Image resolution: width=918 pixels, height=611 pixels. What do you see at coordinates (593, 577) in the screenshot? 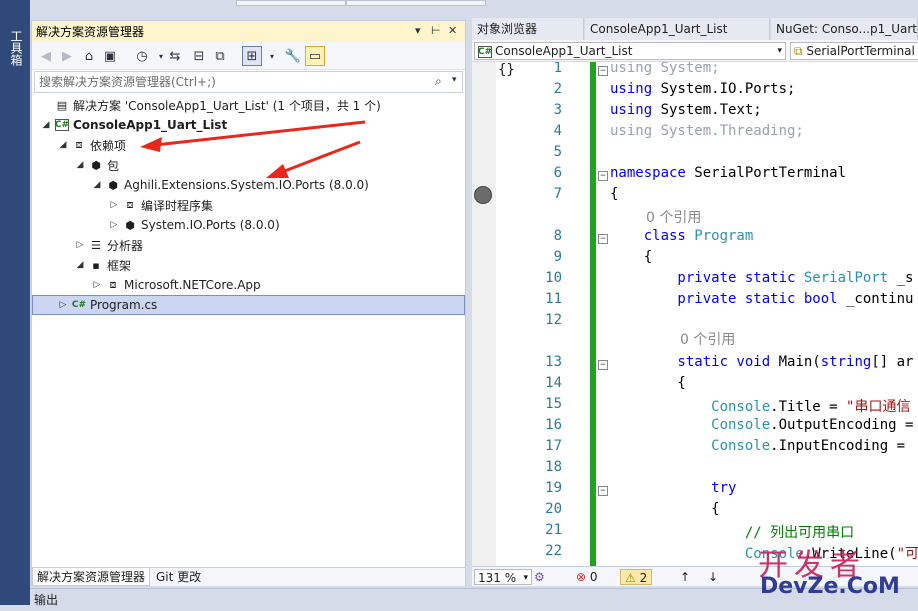
I see `error-count: 0` at bounding box center [593, 577].